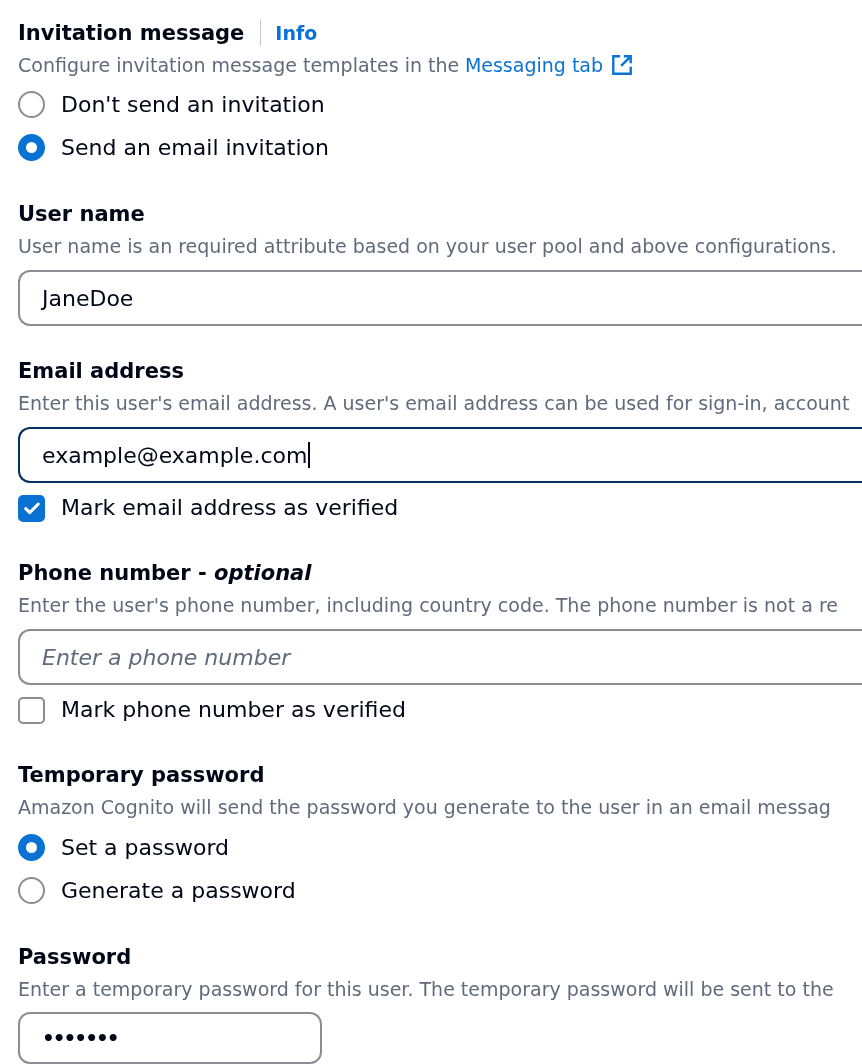 The image size is (862, 1064). I want to click on messaging-tab-link: Messaging tab, so click(549, 65).